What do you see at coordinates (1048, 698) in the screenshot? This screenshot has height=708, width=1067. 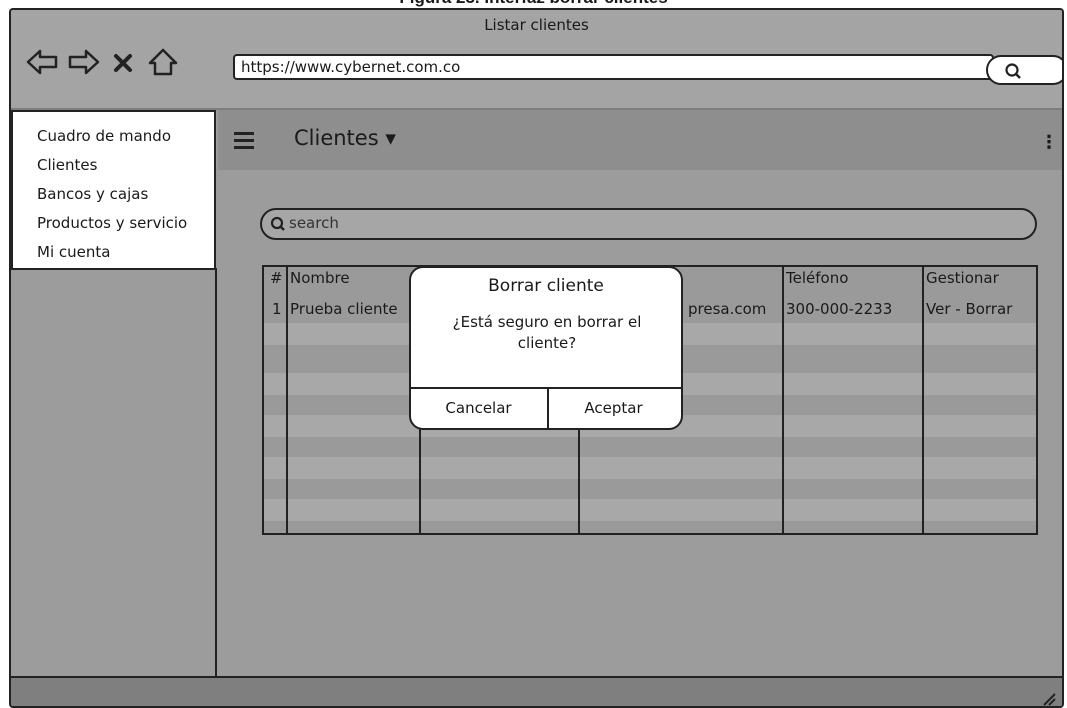 I see `resize-grip-icon` at bounding box center [1048, 698].